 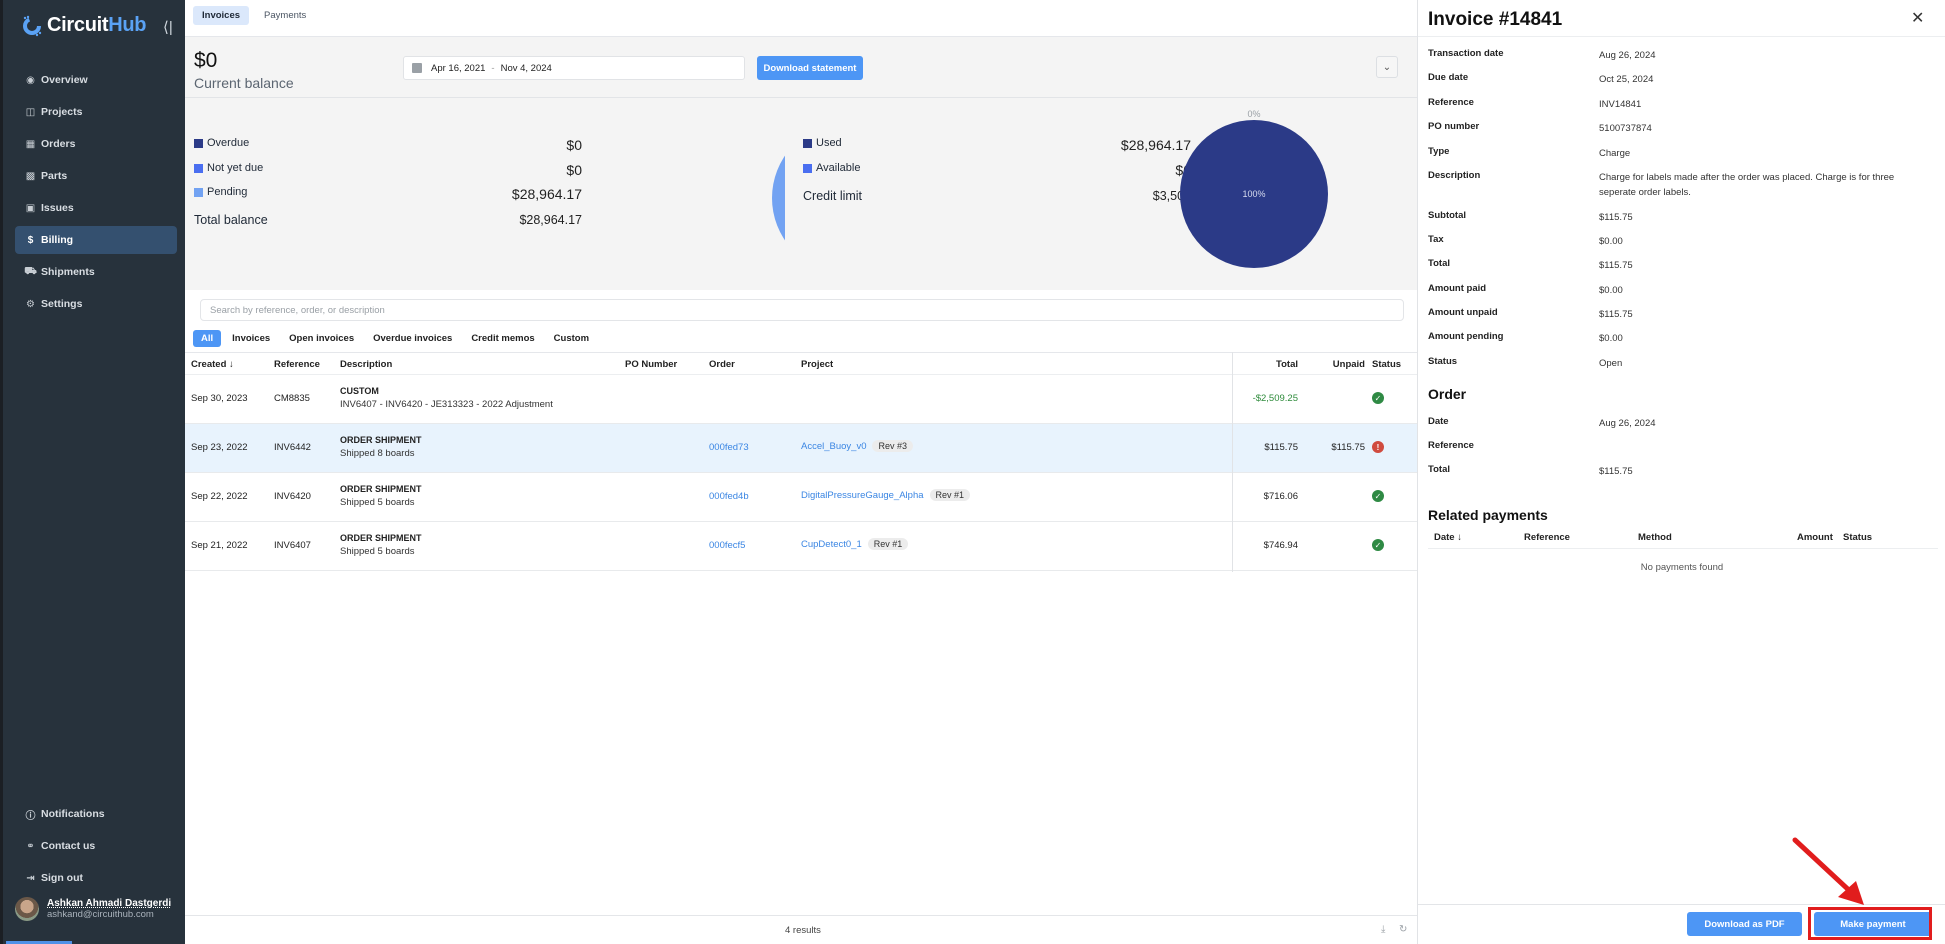 What do you see at coordinates (96, 878) in the screenshot?
I see `sidebar-item-sign-out: ⇥ Sign out` at bounding box center [96, 878].